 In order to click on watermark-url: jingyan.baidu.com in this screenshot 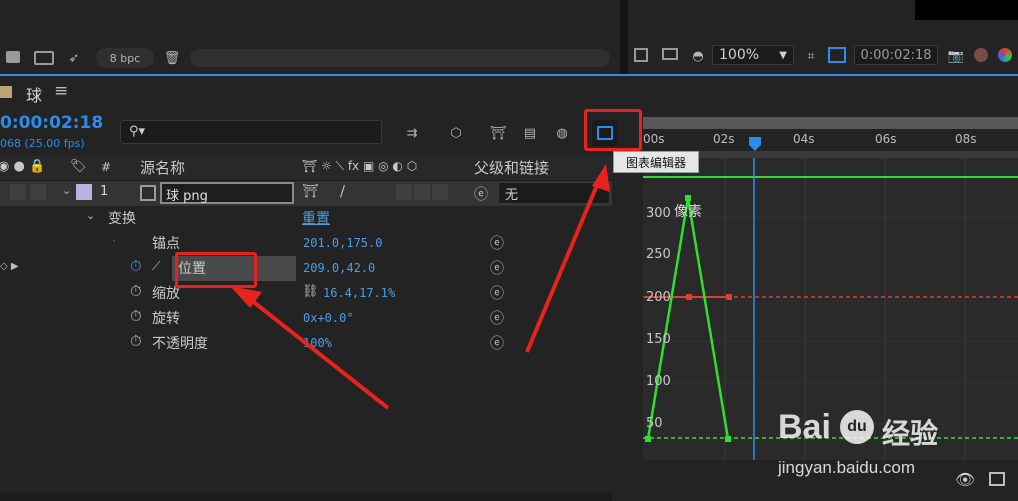, I will do `click(847, 467)`.